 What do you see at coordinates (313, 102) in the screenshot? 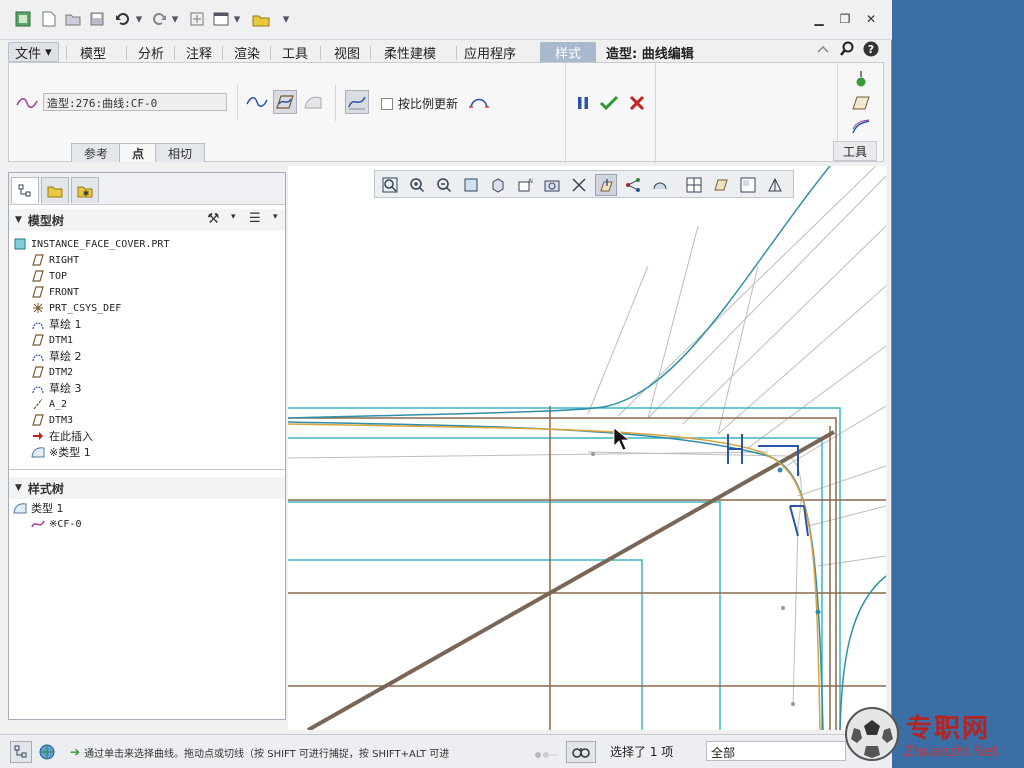
I see `curve-on-surface-icon` at bounding box center [313, 102].